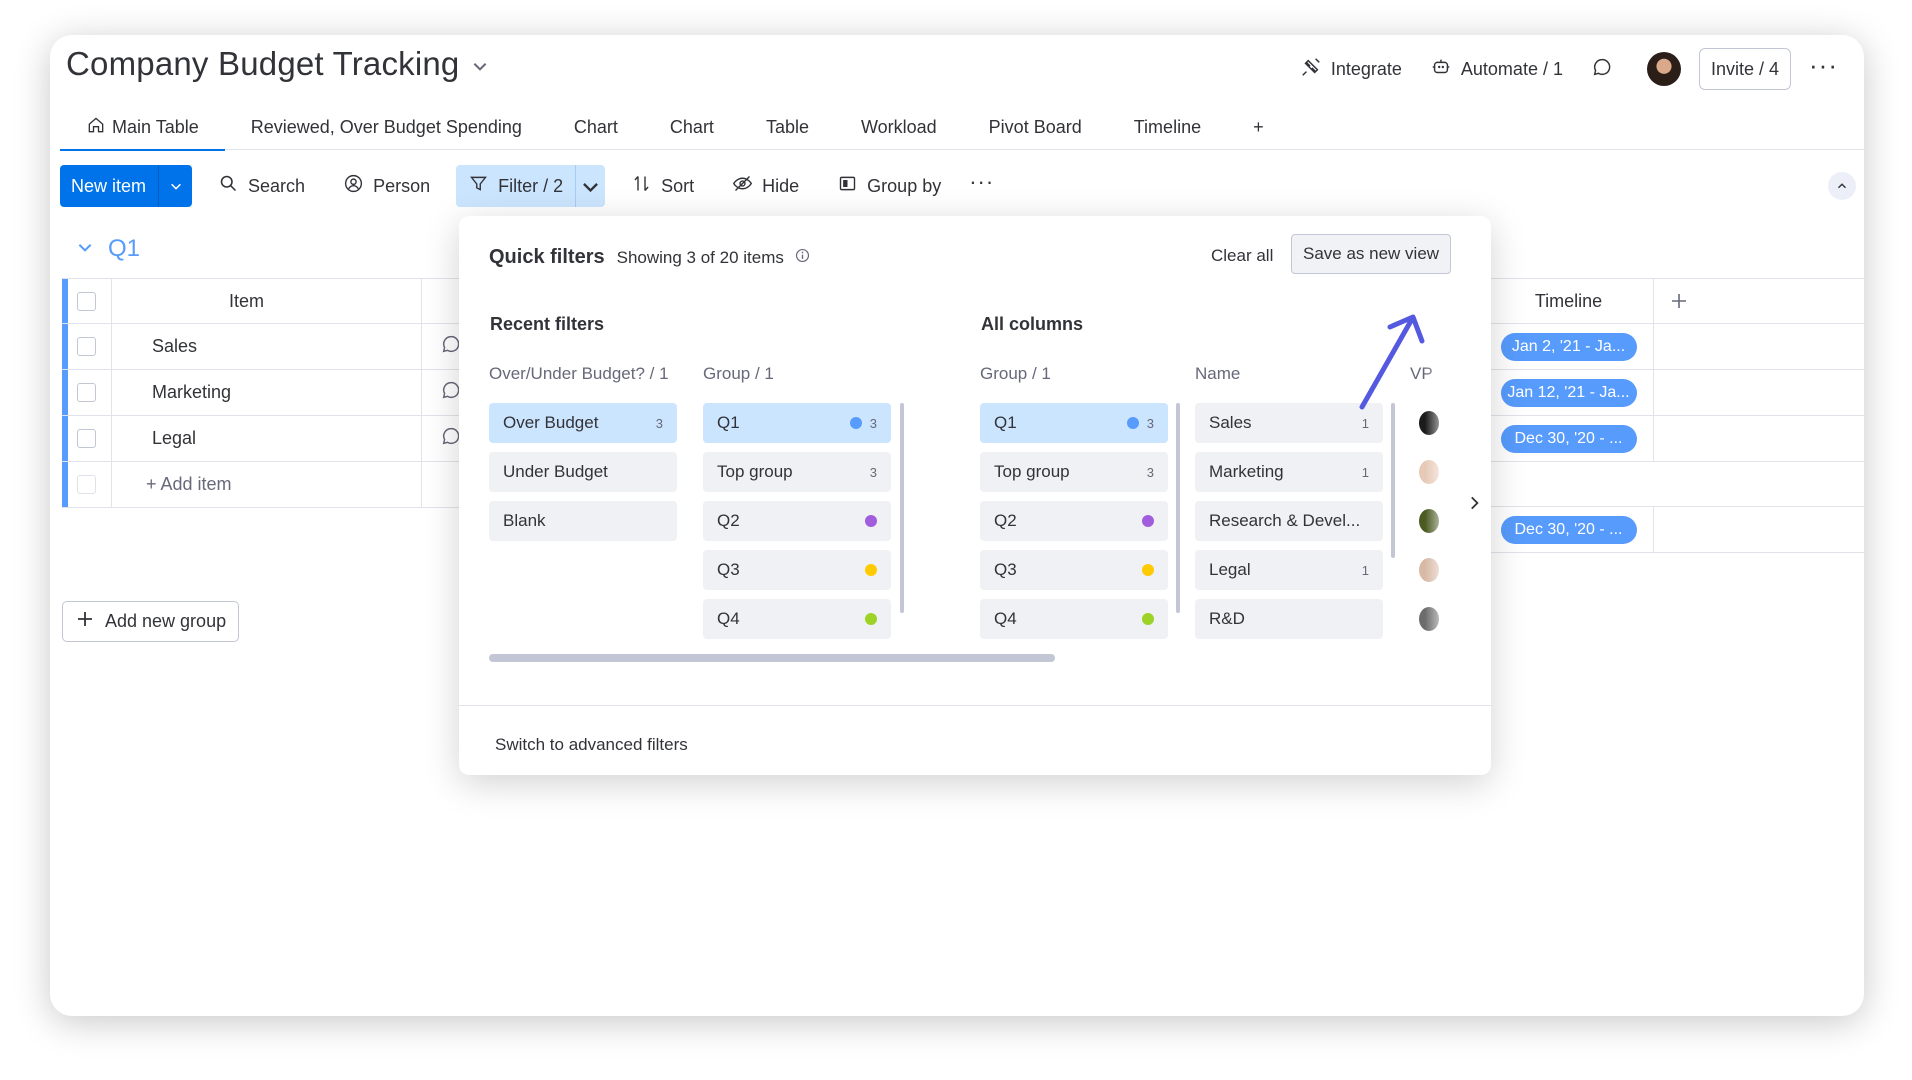 This screenshot has height=1080, width=1912. I want to click on filter-option-rd: R&D, so click(1289, 619).